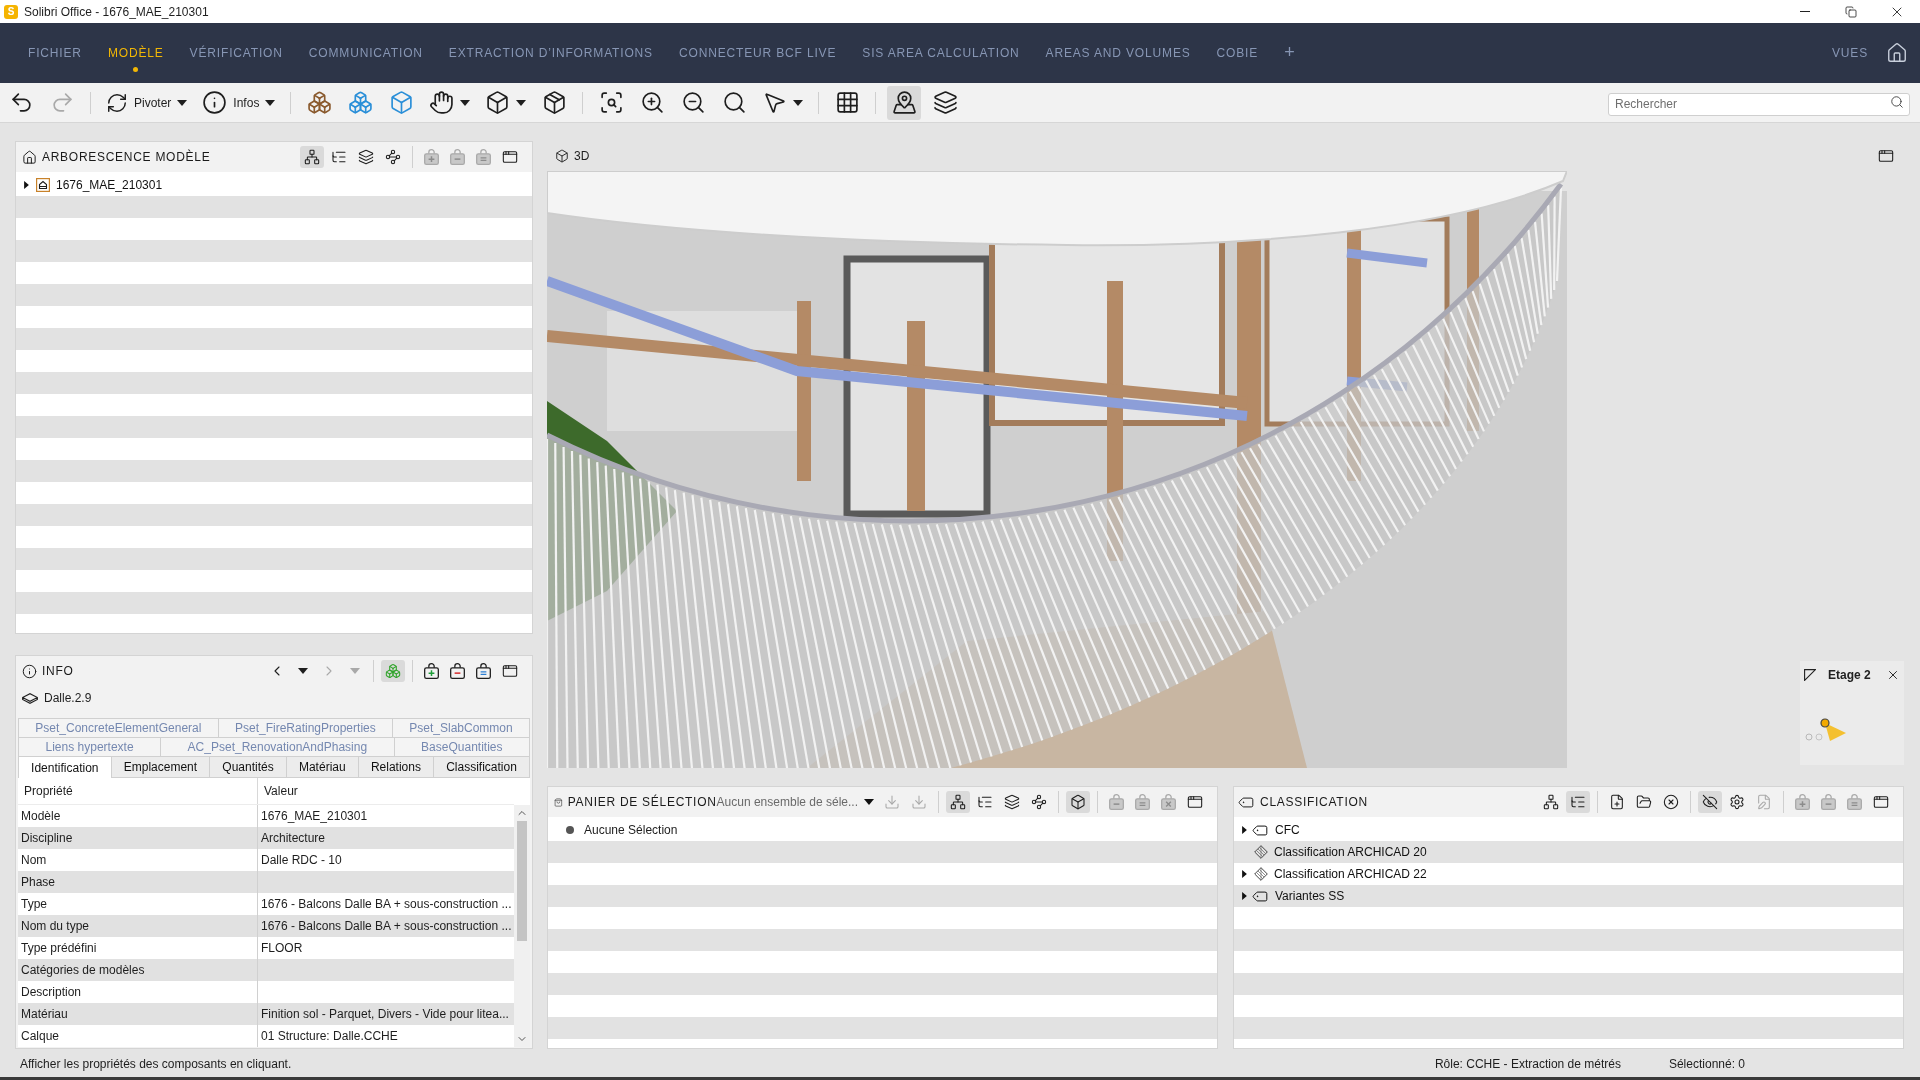  Describe the element at coordinates (1810, 675) in the screenshot. I see `corner-triangle-icon` at that location.